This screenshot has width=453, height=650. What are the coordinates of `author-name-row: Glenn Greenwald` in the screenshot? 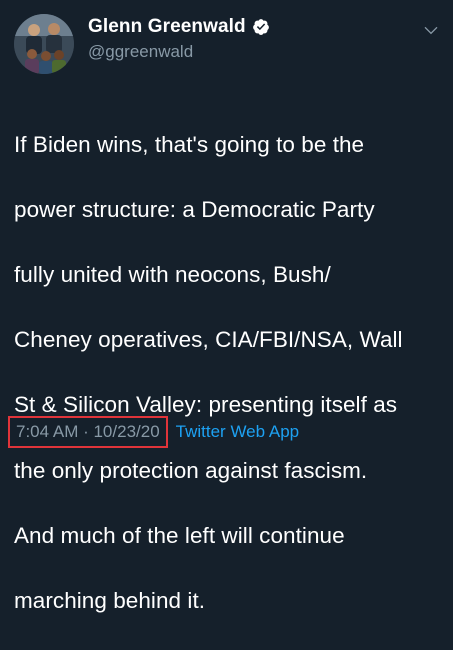 It's located at (179, 27).